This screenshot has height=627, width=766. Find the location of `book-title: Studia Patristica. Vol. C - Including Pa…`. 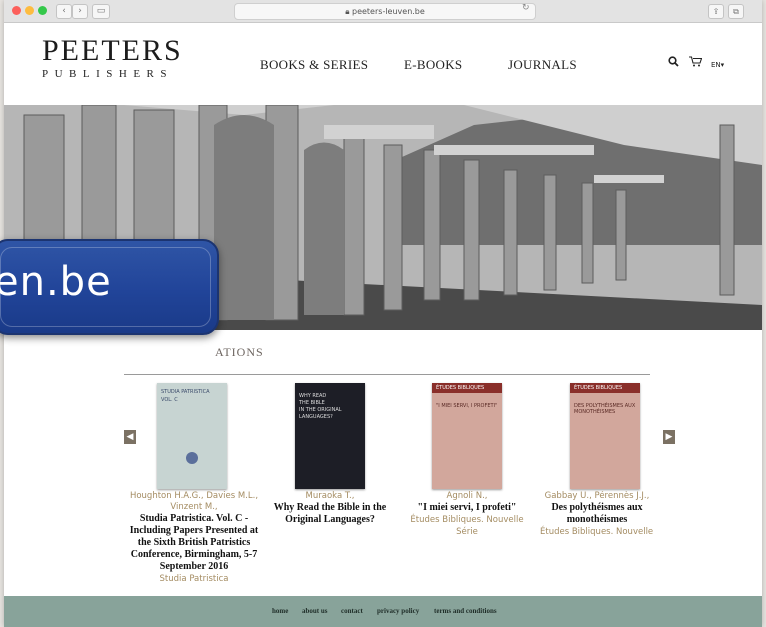

book-title: Studia Patristica. Vol. C - Including Pa… is located at coordinates (194, 543).